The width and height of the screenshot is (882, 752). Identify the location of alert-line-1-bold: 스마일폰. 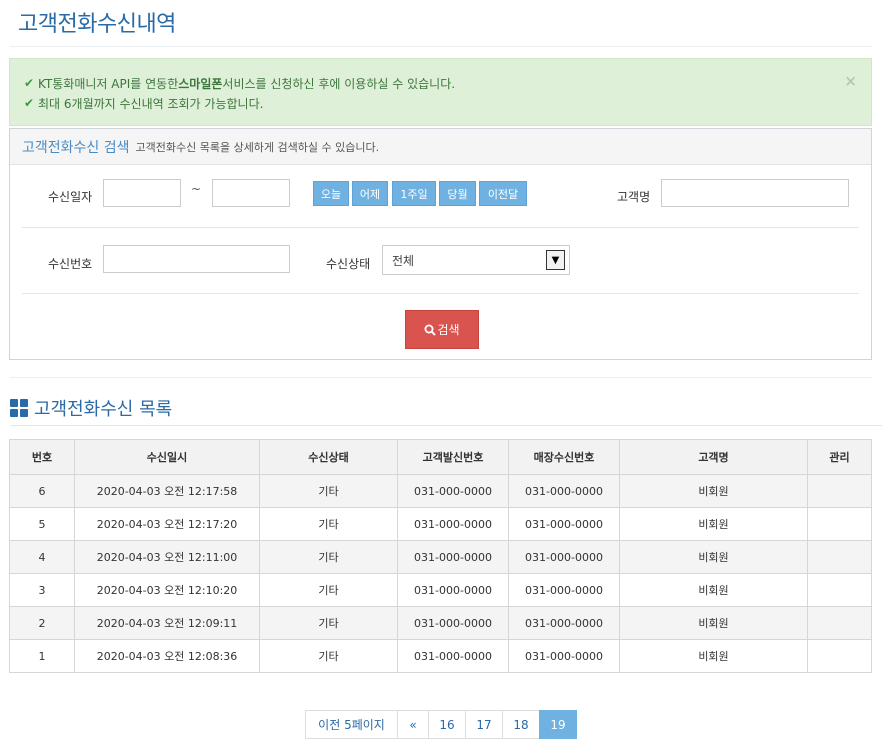
(200, 83).